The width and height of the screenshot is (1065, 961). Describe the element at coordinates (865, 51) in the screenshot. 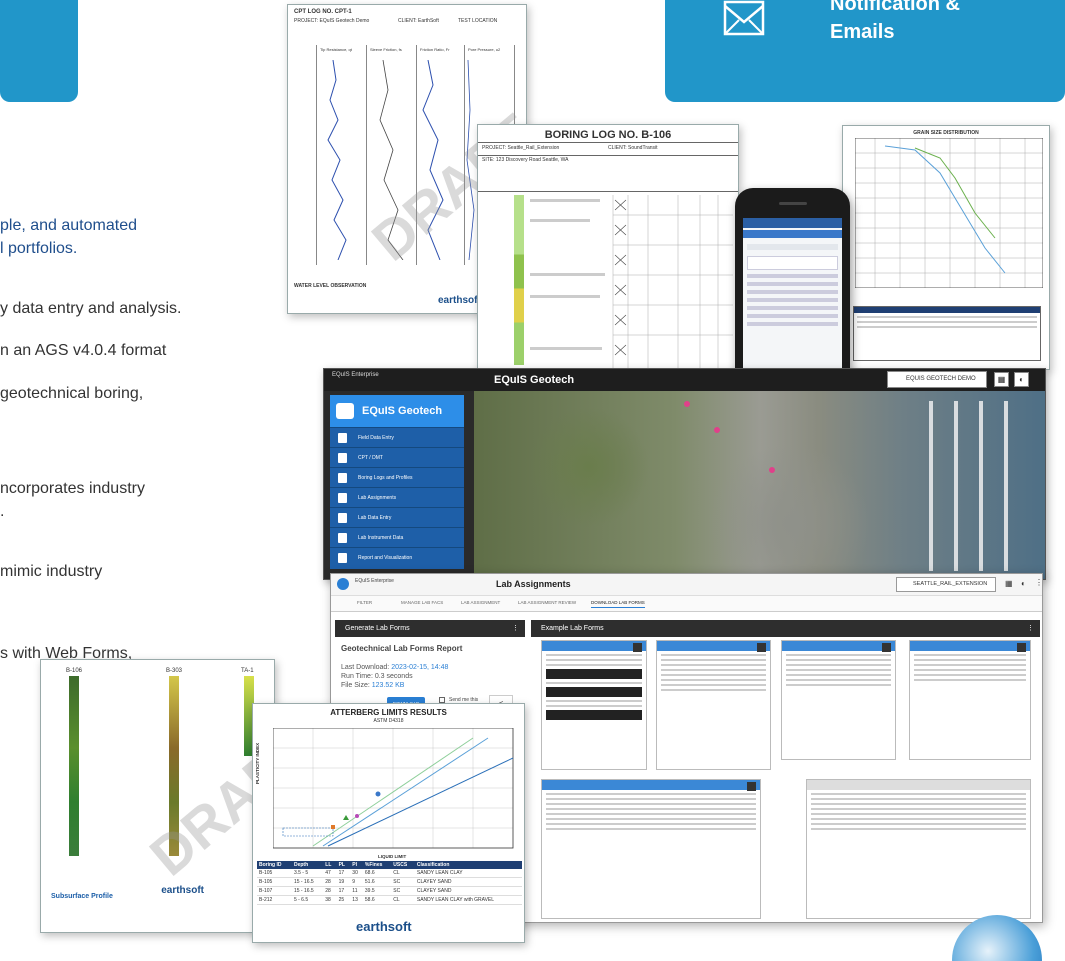

I see `notification-card: Notification & Emails` at that location.